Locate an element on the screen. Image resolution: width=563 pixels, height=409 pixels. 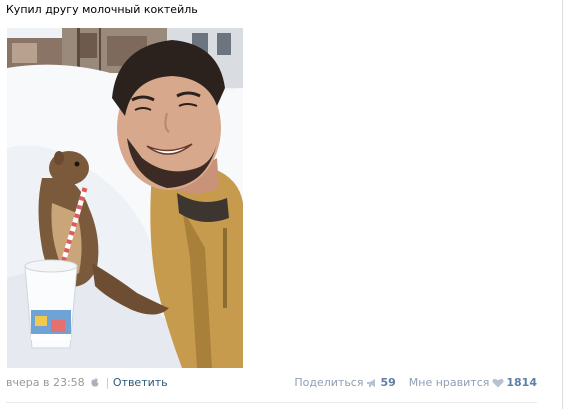
post-meta: вчера в 23:58 | Ответить is located at coordinates (87, 383).